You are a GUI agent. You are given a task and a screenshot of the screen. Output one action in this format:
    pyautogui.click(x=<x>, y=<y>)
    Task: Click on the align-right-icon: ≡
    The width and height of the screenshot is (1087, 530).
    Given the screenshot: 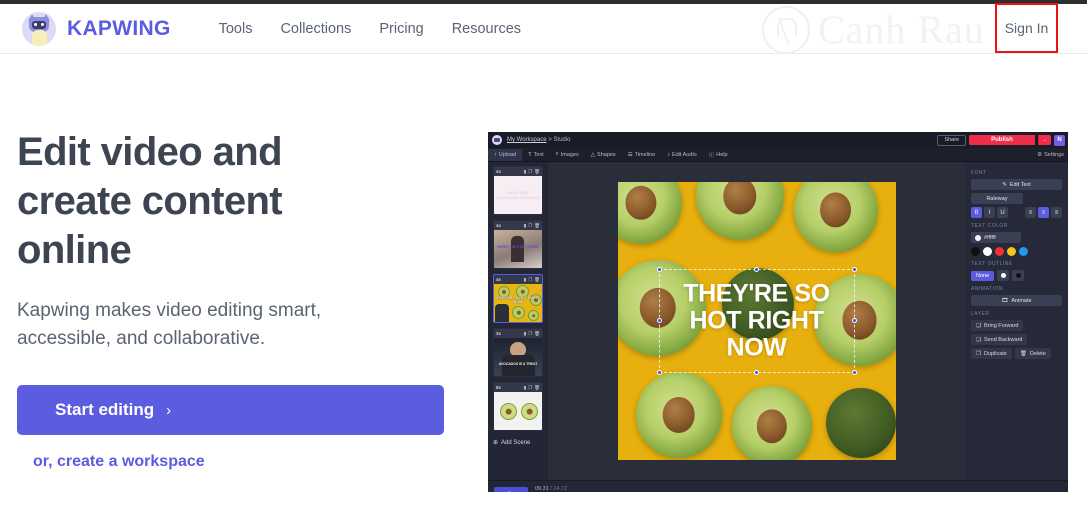 What is the action you would take?
    pyautogui.click(x=1056, y=212)
    